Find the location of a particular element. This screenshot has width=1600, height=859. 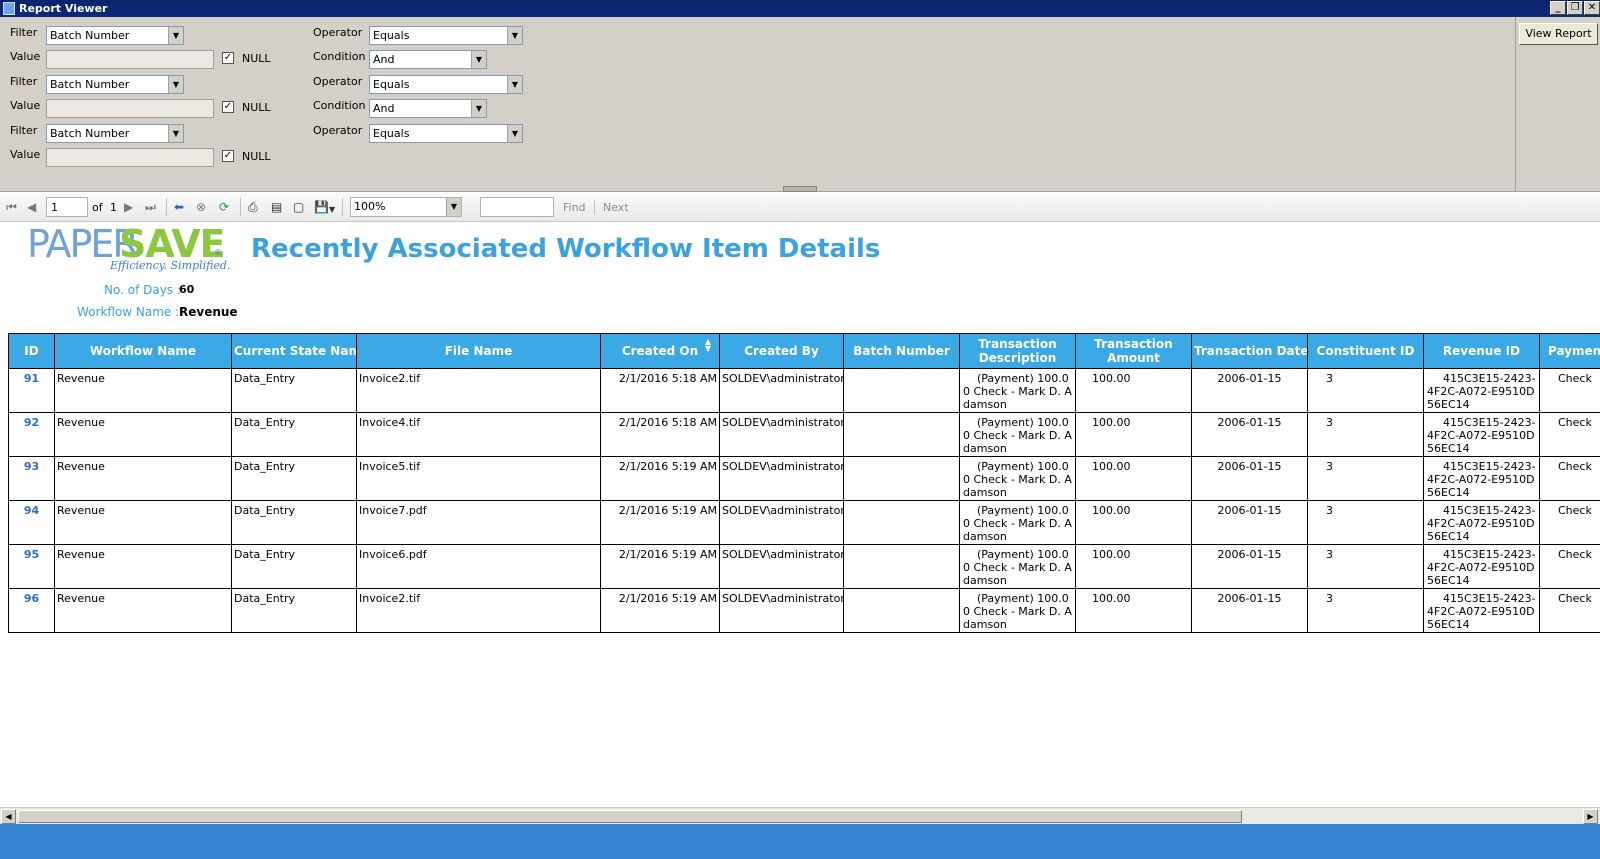

filter-select-3: Batch Number ▼ is located at coordinates (115, 133).